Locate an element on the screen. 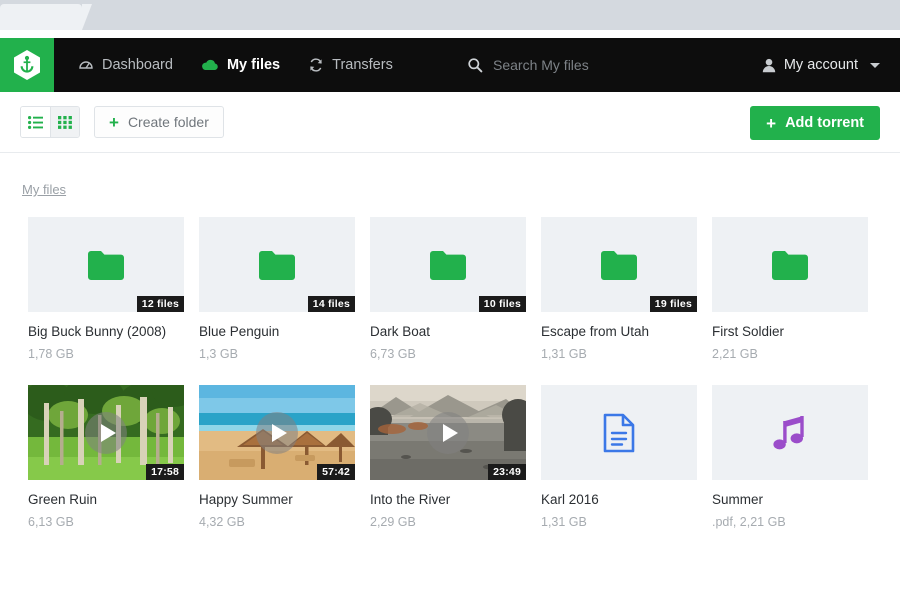  chevron-down-icon is located at coordinates (875, 65).